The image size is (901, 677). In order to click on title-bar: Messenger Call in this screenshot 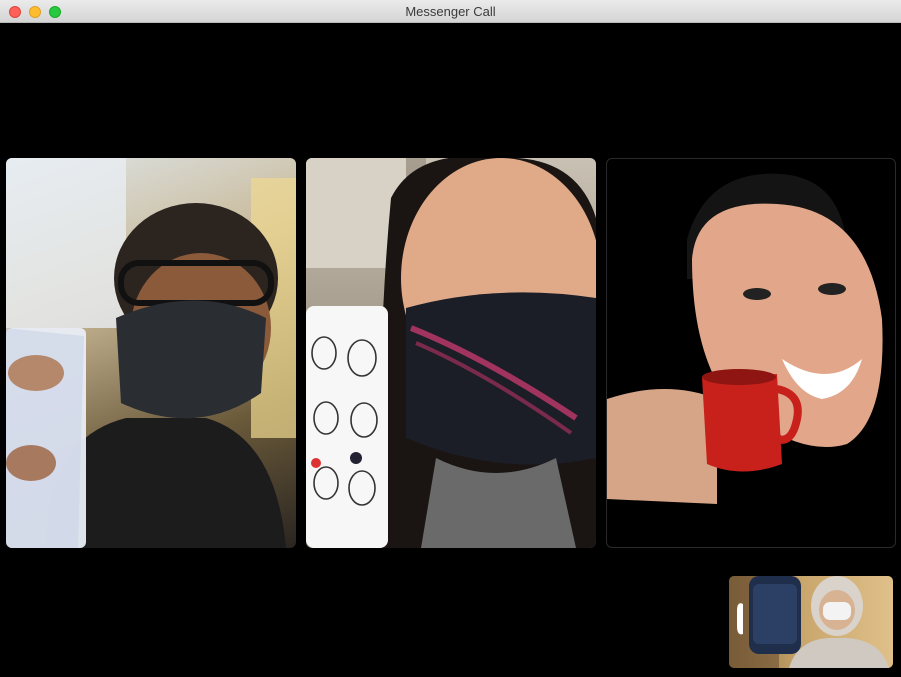, I will do `click(450, 11)`.